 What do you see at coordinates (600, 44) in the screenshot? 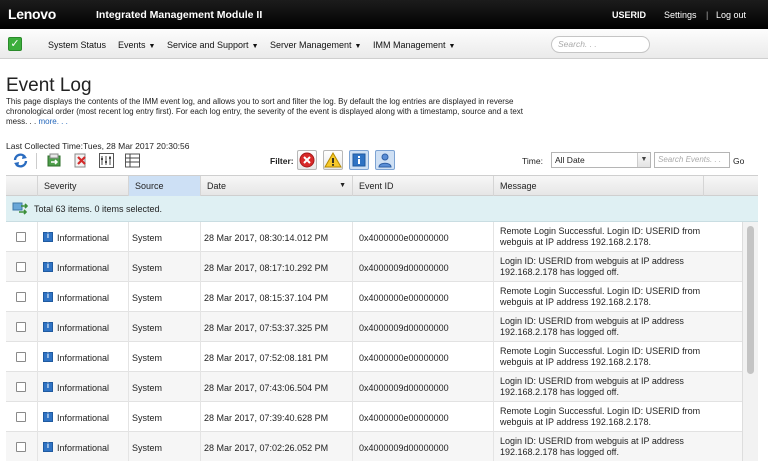
I see `global-search-input: Search. . .` at bounding box center [600, 44].